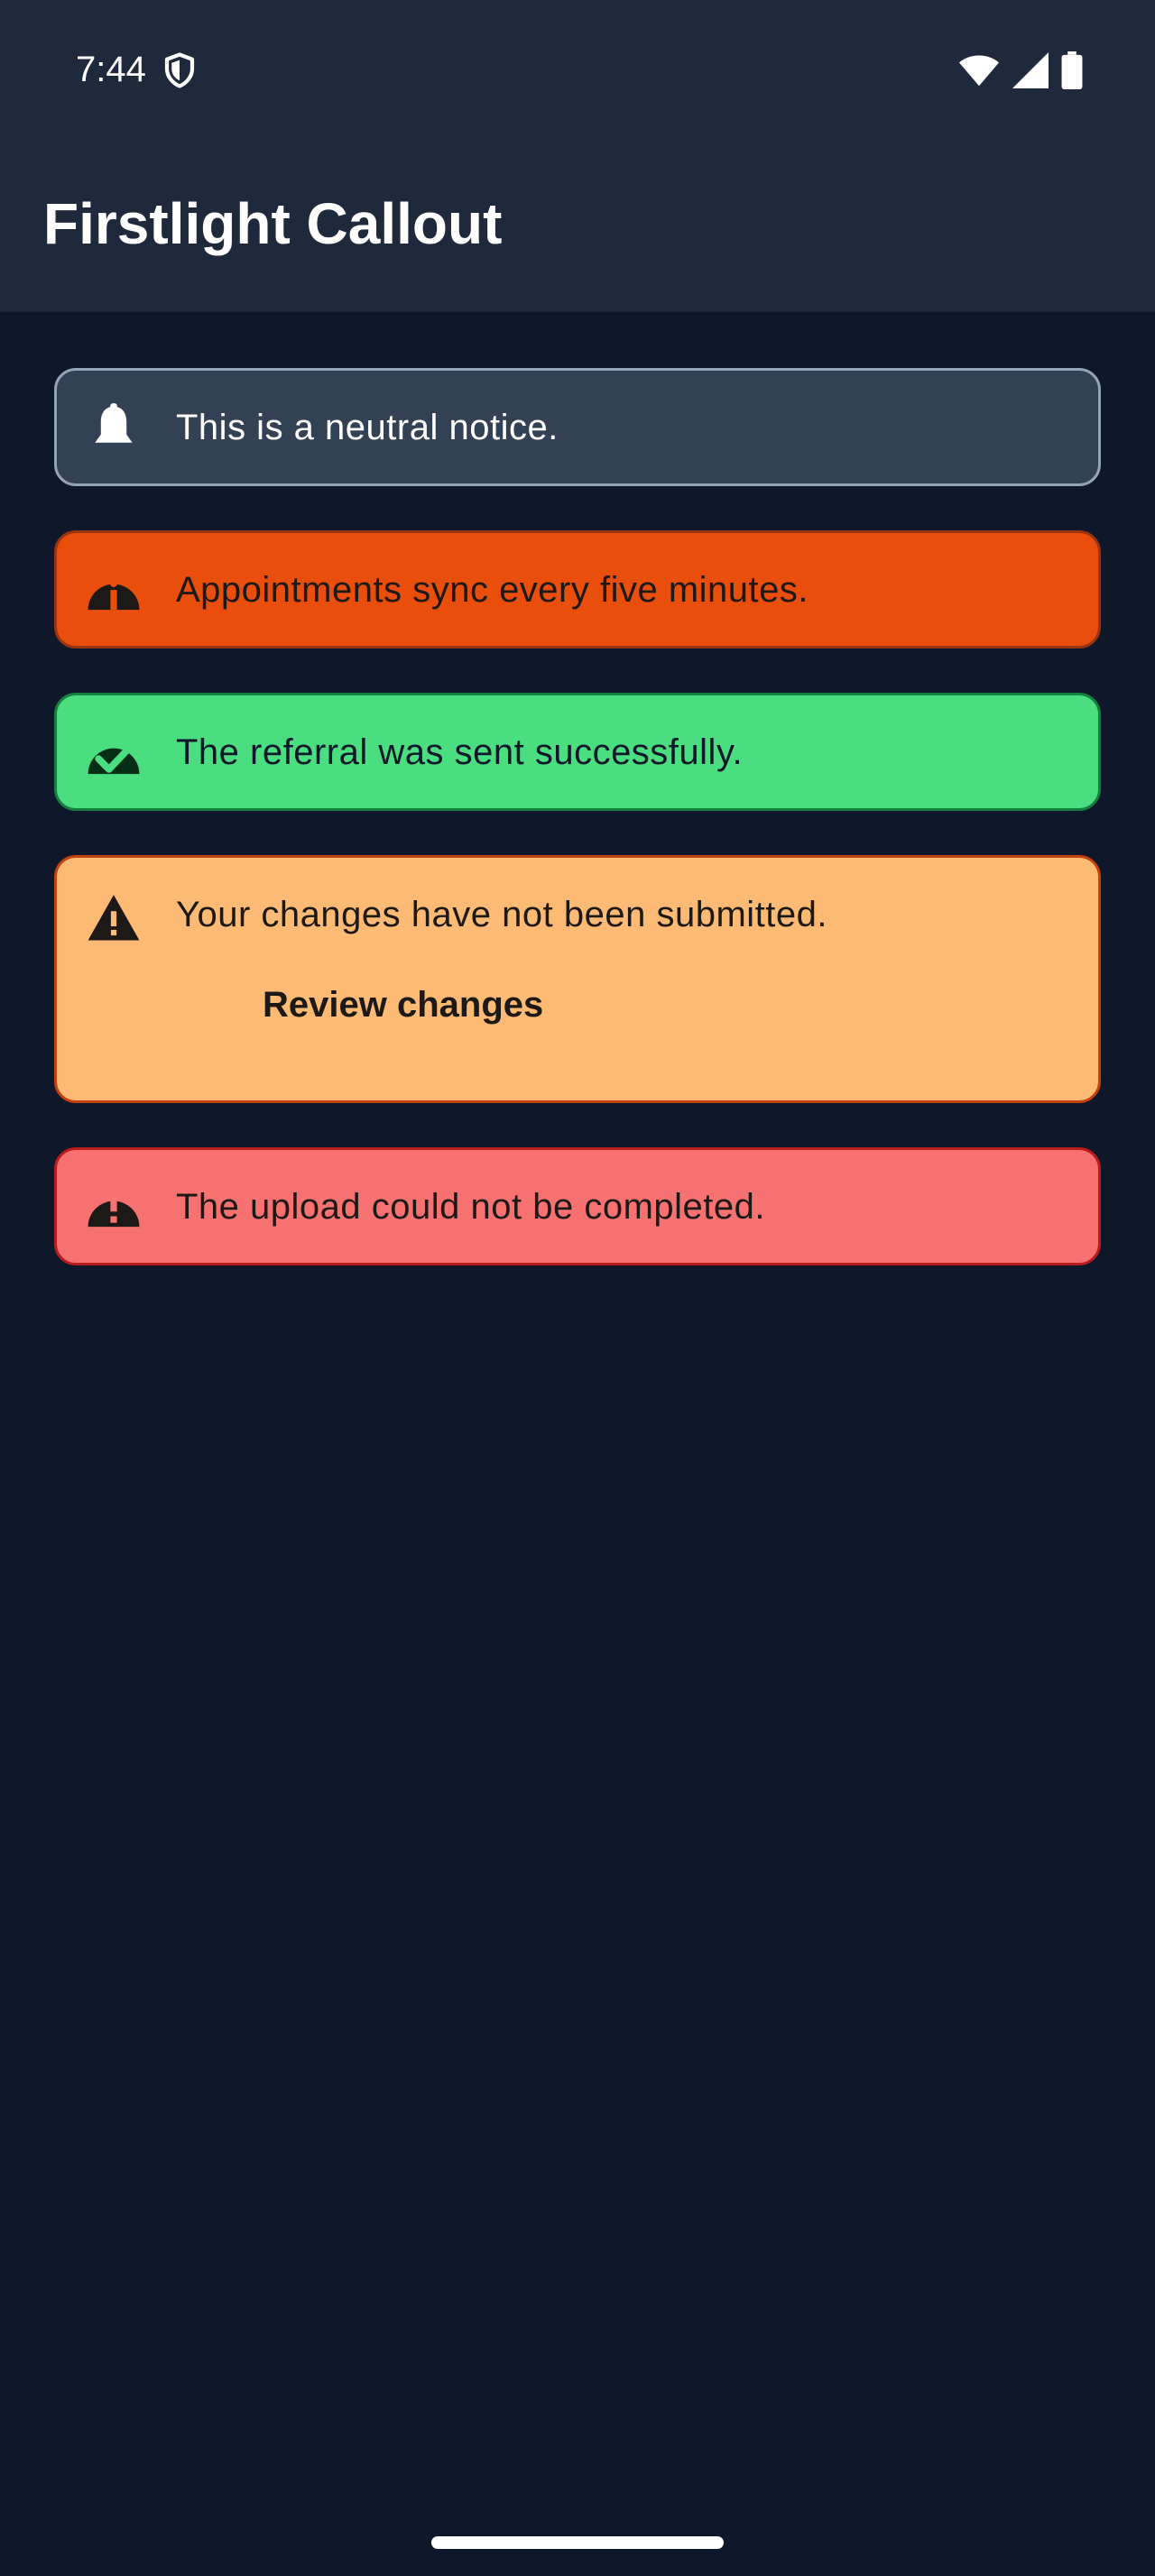 Image resolution: width=1155 pixels, height=2576 pixels. What do you see at coordinates (493, 590) in the screenshot?
I see `callout-message: Appointments sync every five minutes.` at bounding box center [493, 590].